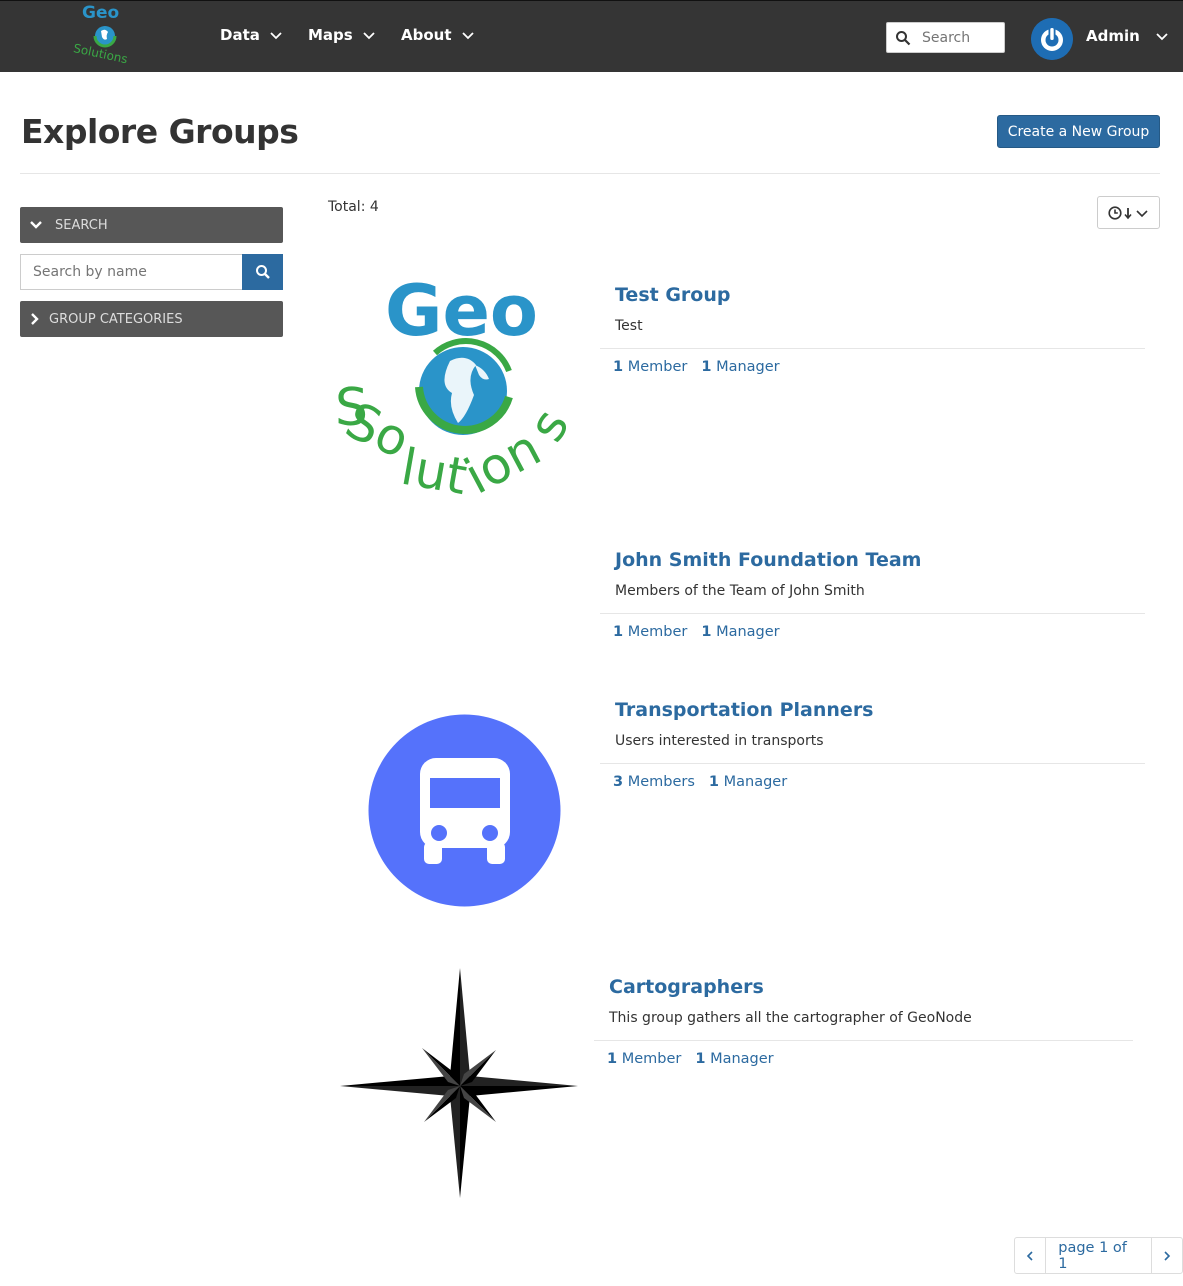  I want to click on next-page-button, so click(1167, 1255).